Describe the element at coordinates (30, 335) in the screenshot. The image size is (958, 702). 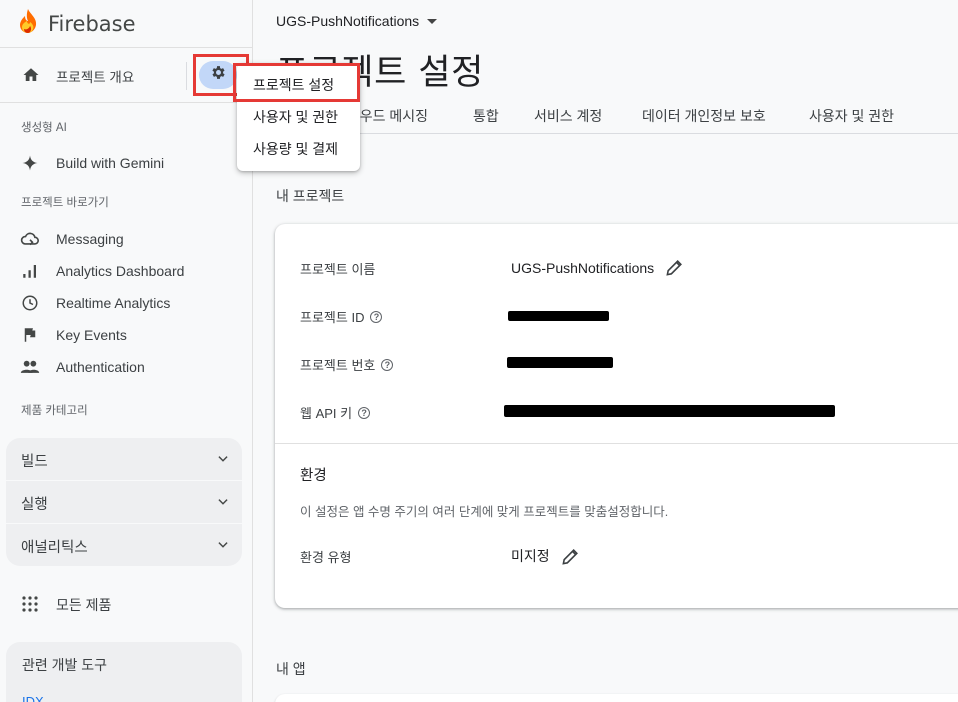
I see `flag-icon` at that location.